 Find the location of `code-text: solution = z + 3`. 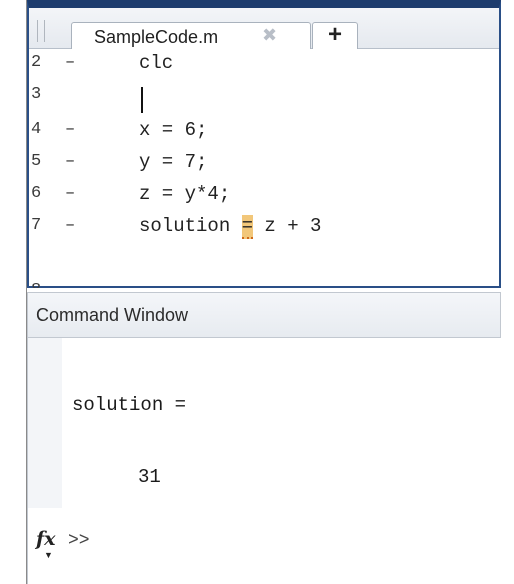

code-text: solution = z + 3 is located at coordinates (230, 227).